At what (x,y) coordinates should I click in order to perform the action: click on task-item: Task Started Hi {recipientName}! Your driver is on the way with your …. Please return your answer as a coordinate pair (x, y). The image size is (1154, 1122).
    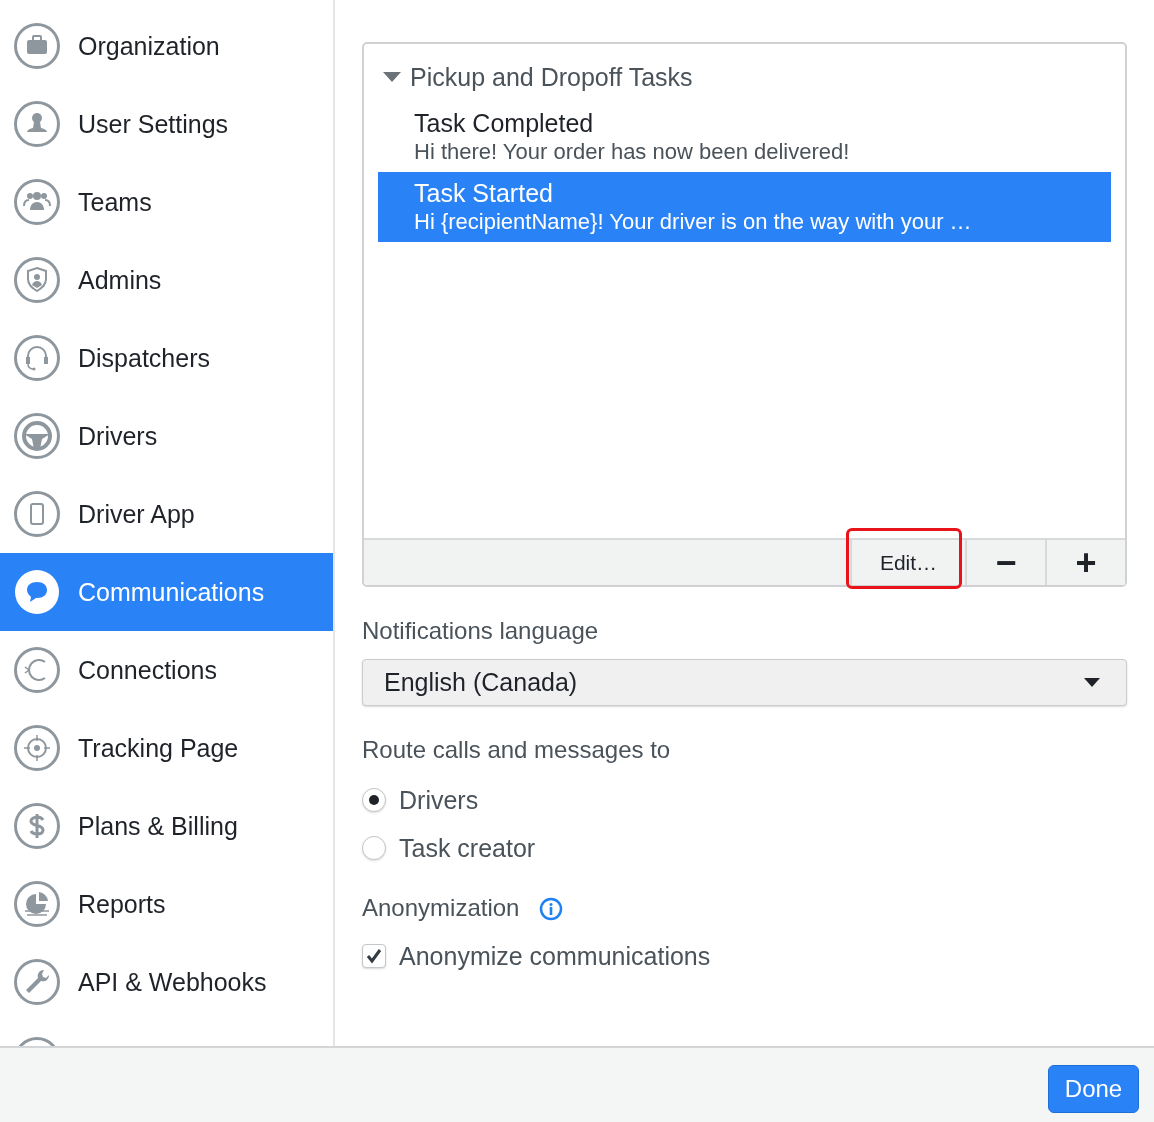
    Looking at the image, I should click on (744, 207).